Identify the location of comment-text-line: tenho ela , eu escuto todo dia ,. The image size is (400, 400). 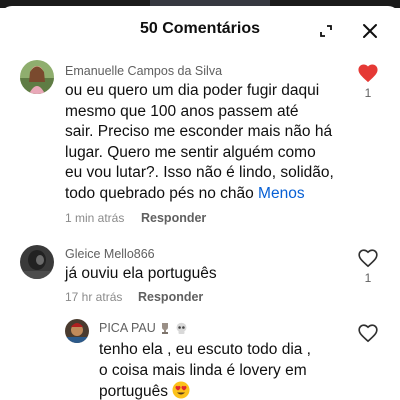
(205, 349).